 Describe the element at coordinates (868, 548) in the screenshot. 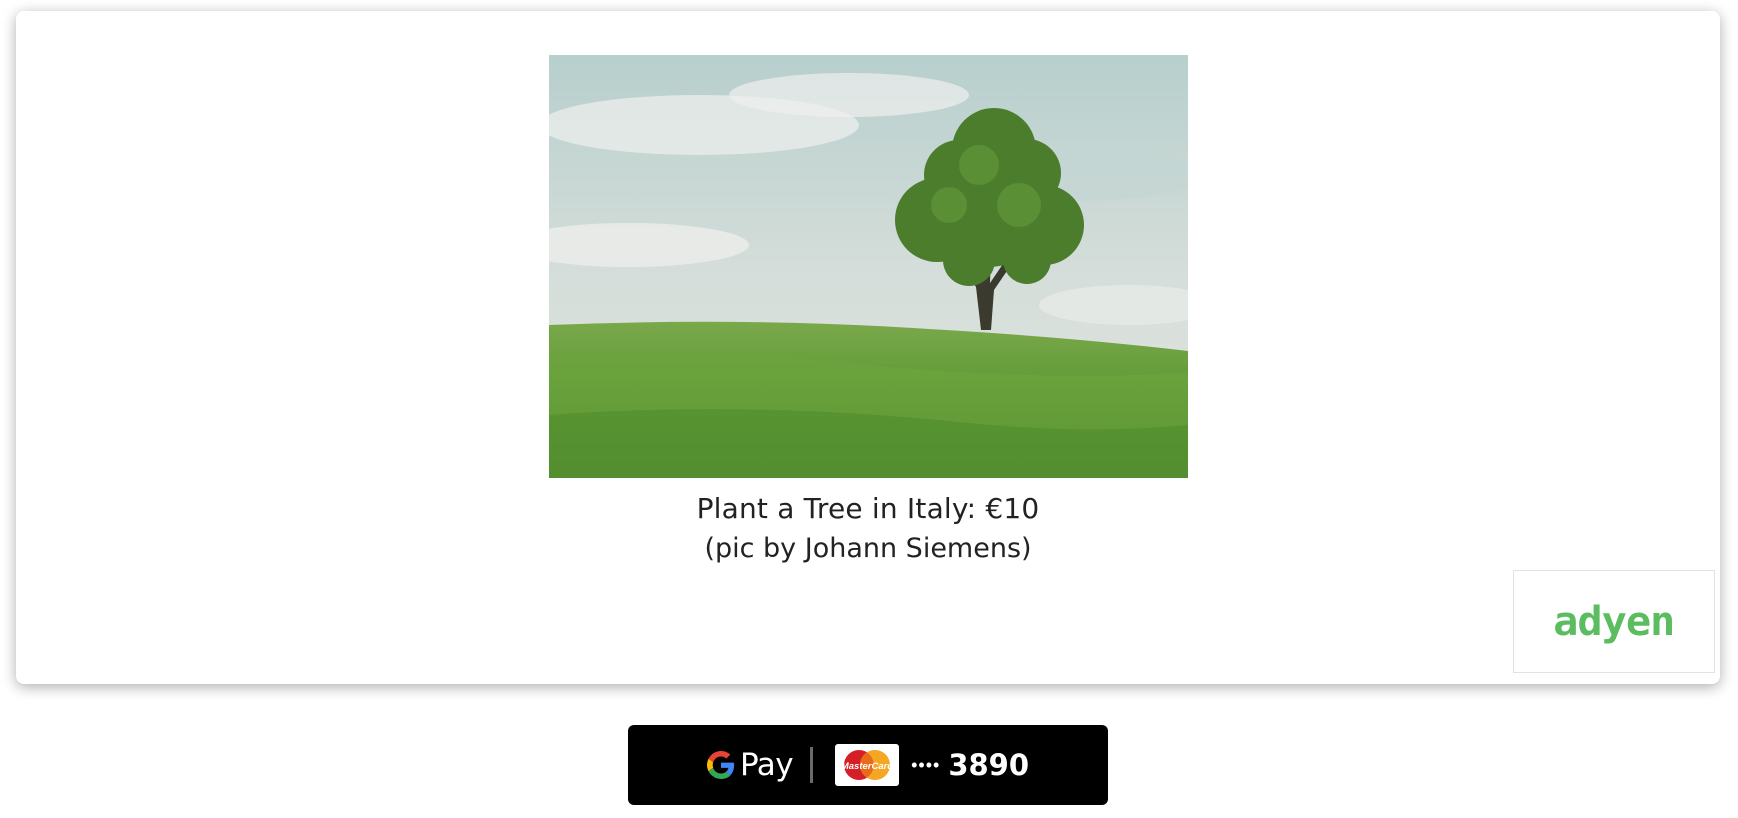

I see `photo-credit: (pic by Johann Siemens)` at that location.